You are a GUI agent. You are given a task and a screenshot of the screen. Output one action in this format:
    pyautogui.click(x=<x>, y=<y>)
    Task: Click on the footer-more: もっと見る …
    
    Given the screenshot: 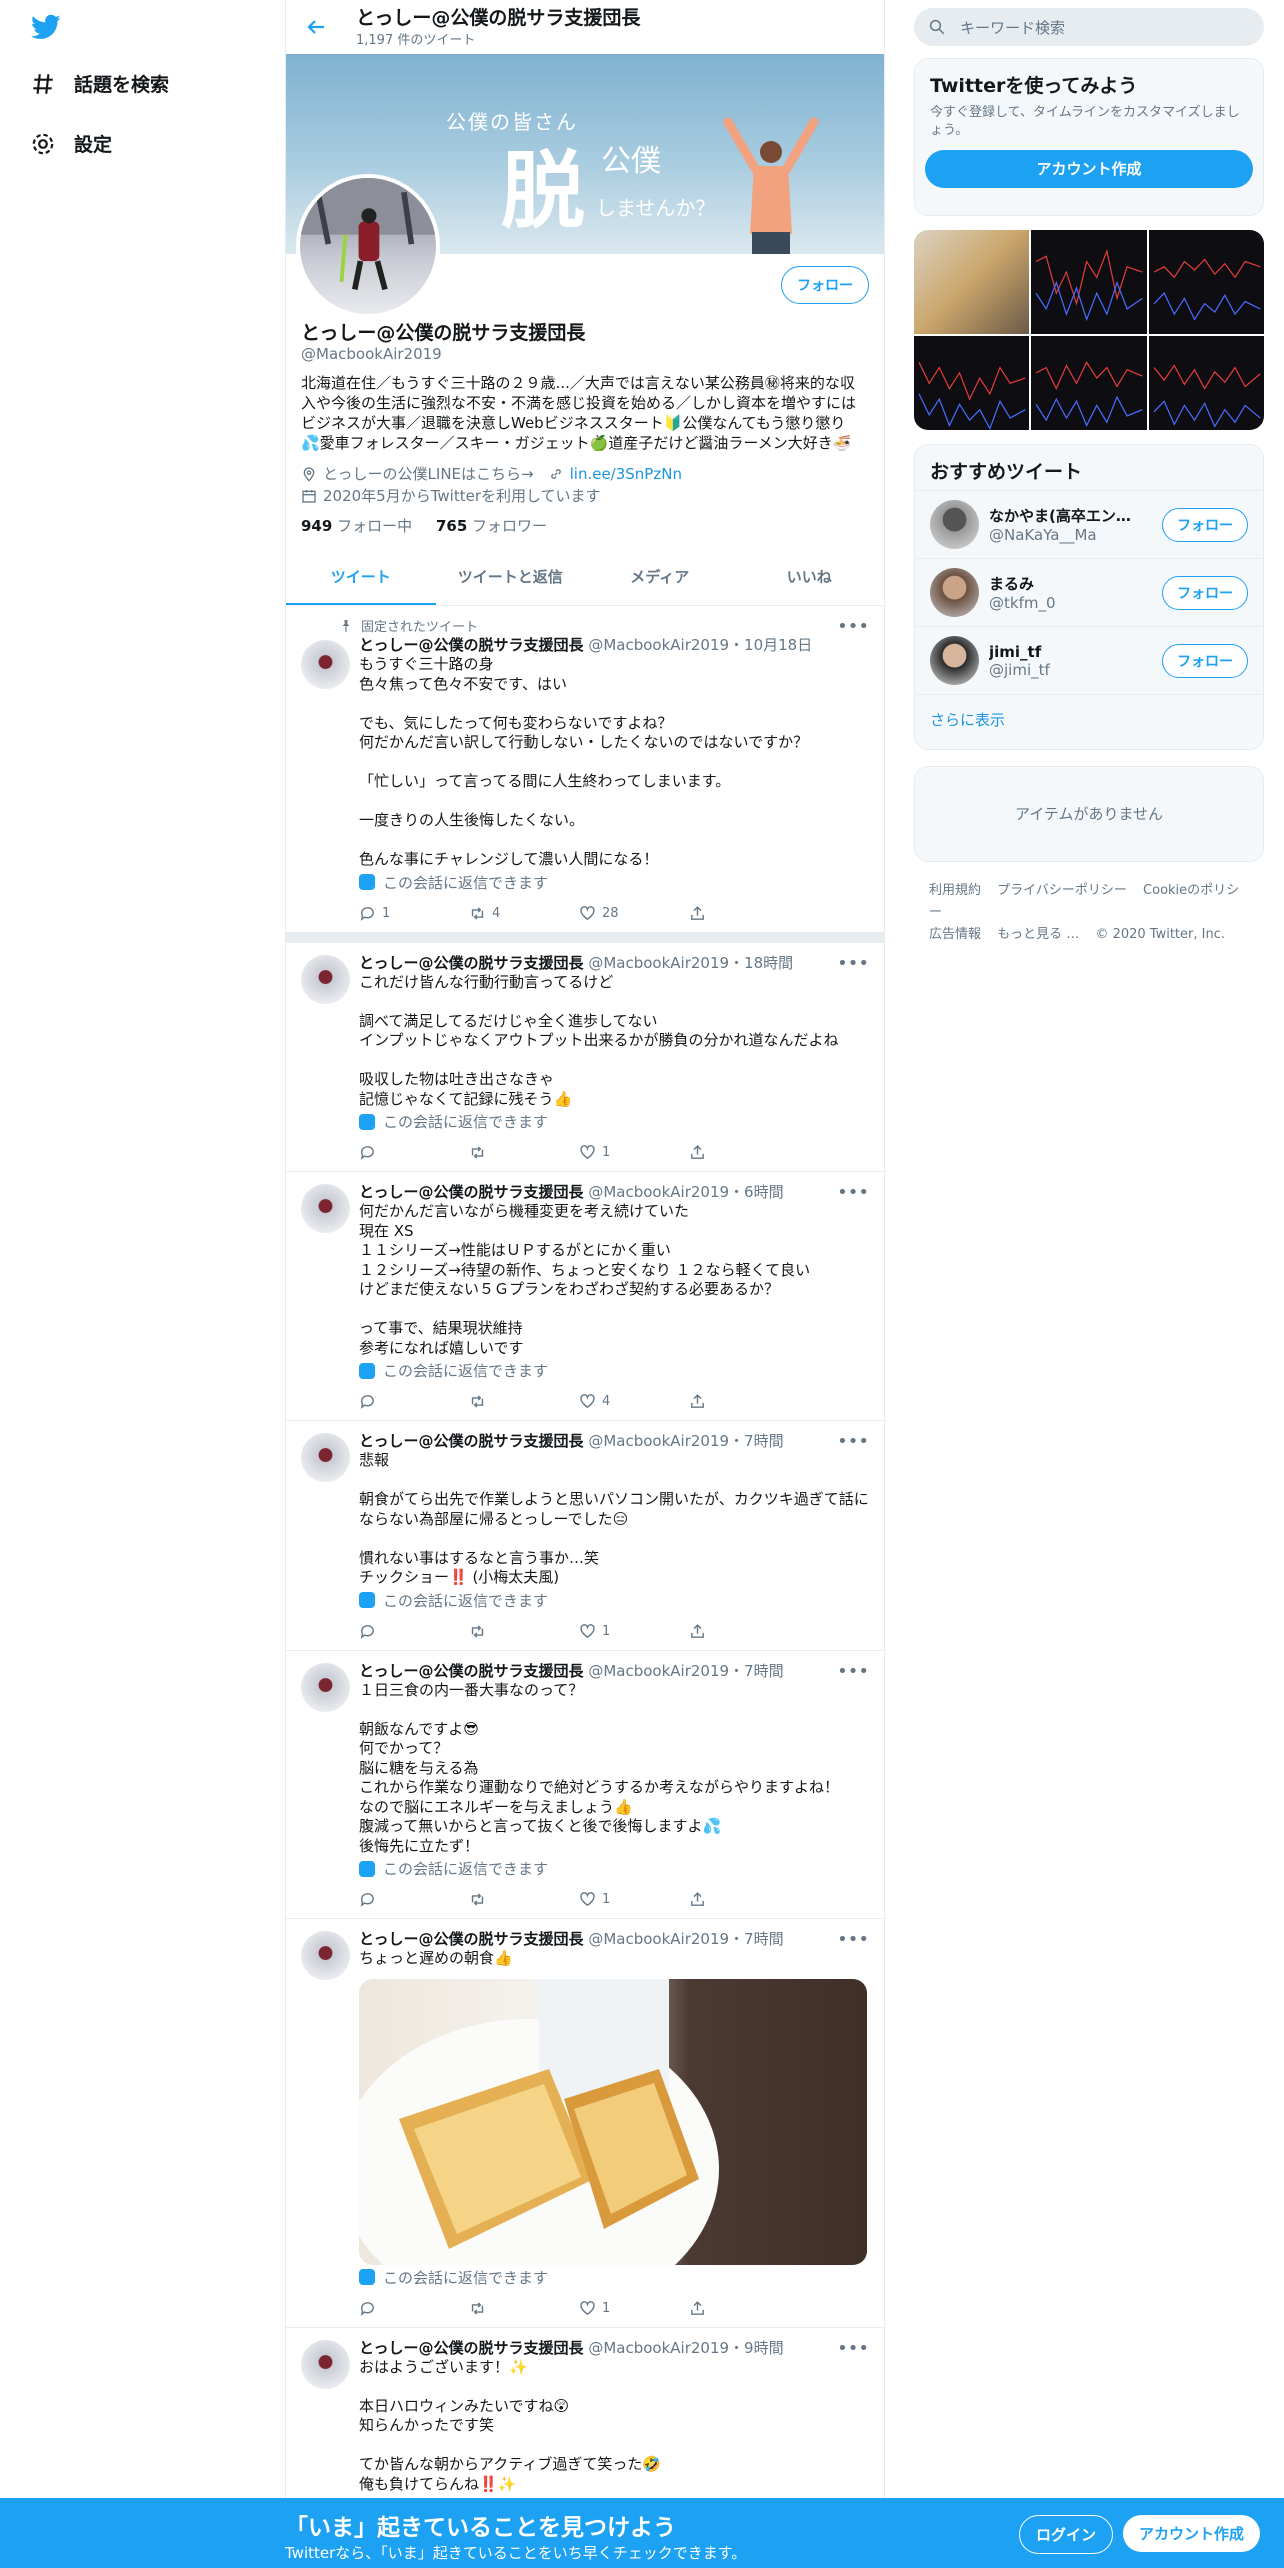 What is the action you would take?
    pyautogui.click(x=1038, y=934)
    